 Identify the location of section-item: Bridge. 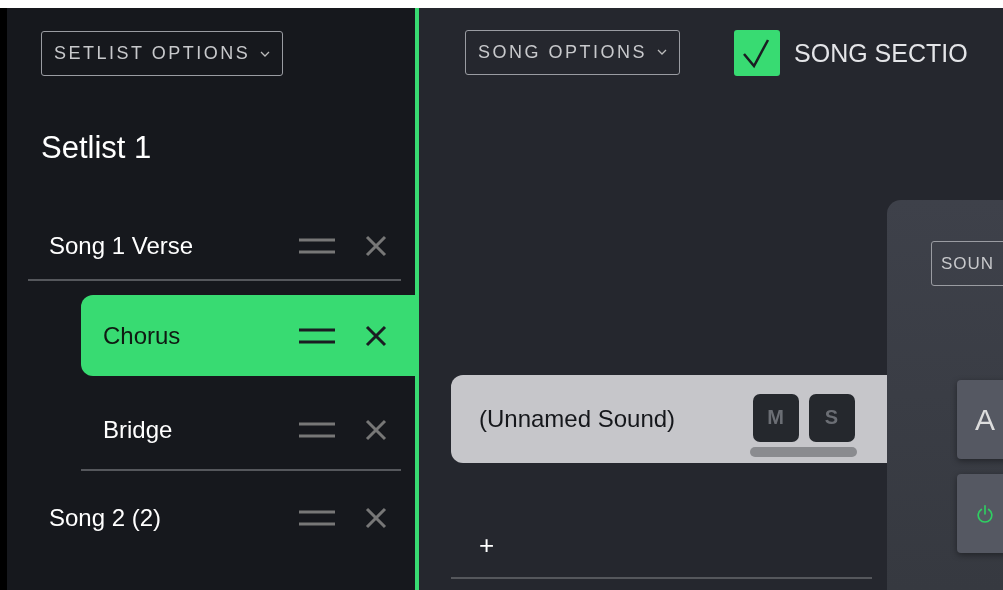
(241, 430).